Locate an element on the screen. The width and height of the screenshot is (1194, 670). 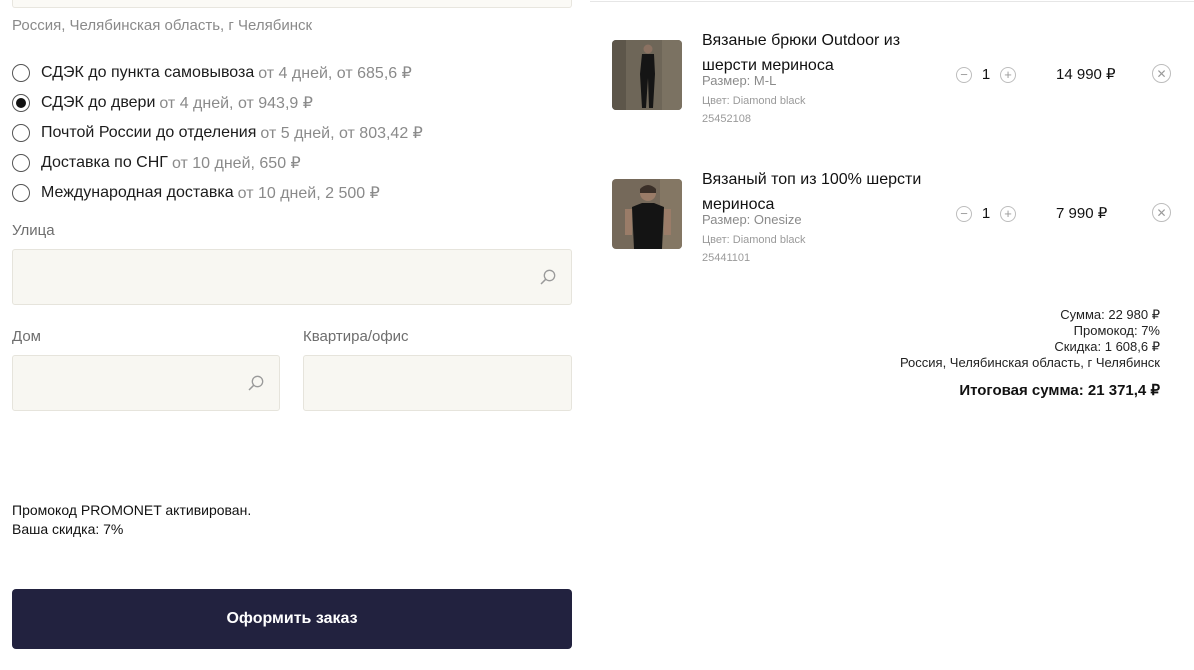
delivery-option-meta: от 4 дней, от 685,6 ₽ is located at coordinates (335, 73).